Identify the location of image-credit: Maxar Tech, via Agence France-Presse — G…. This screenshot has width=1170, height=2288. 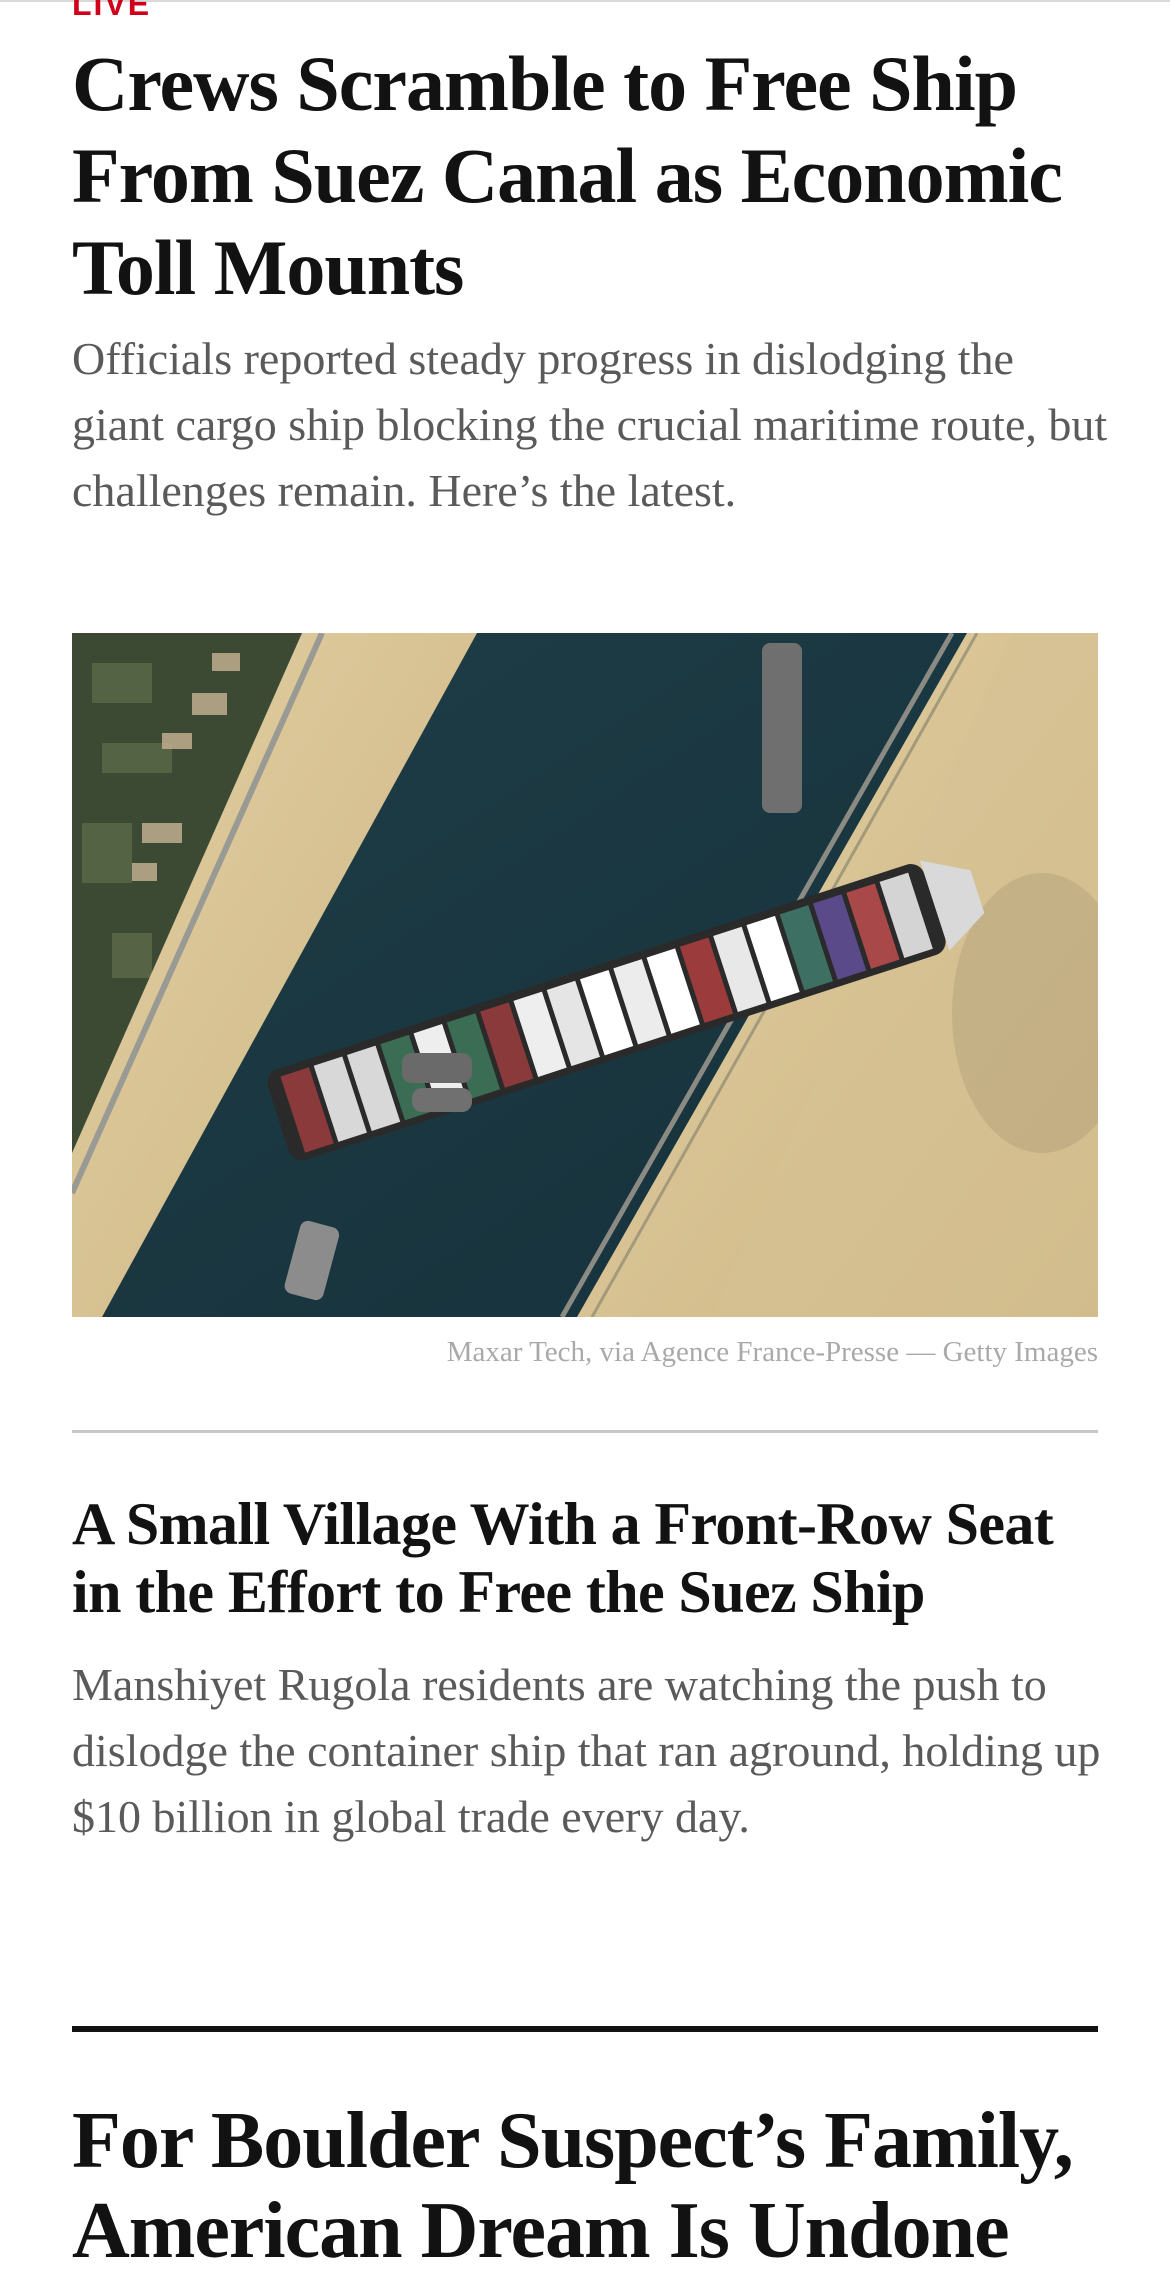
(772, 1352).